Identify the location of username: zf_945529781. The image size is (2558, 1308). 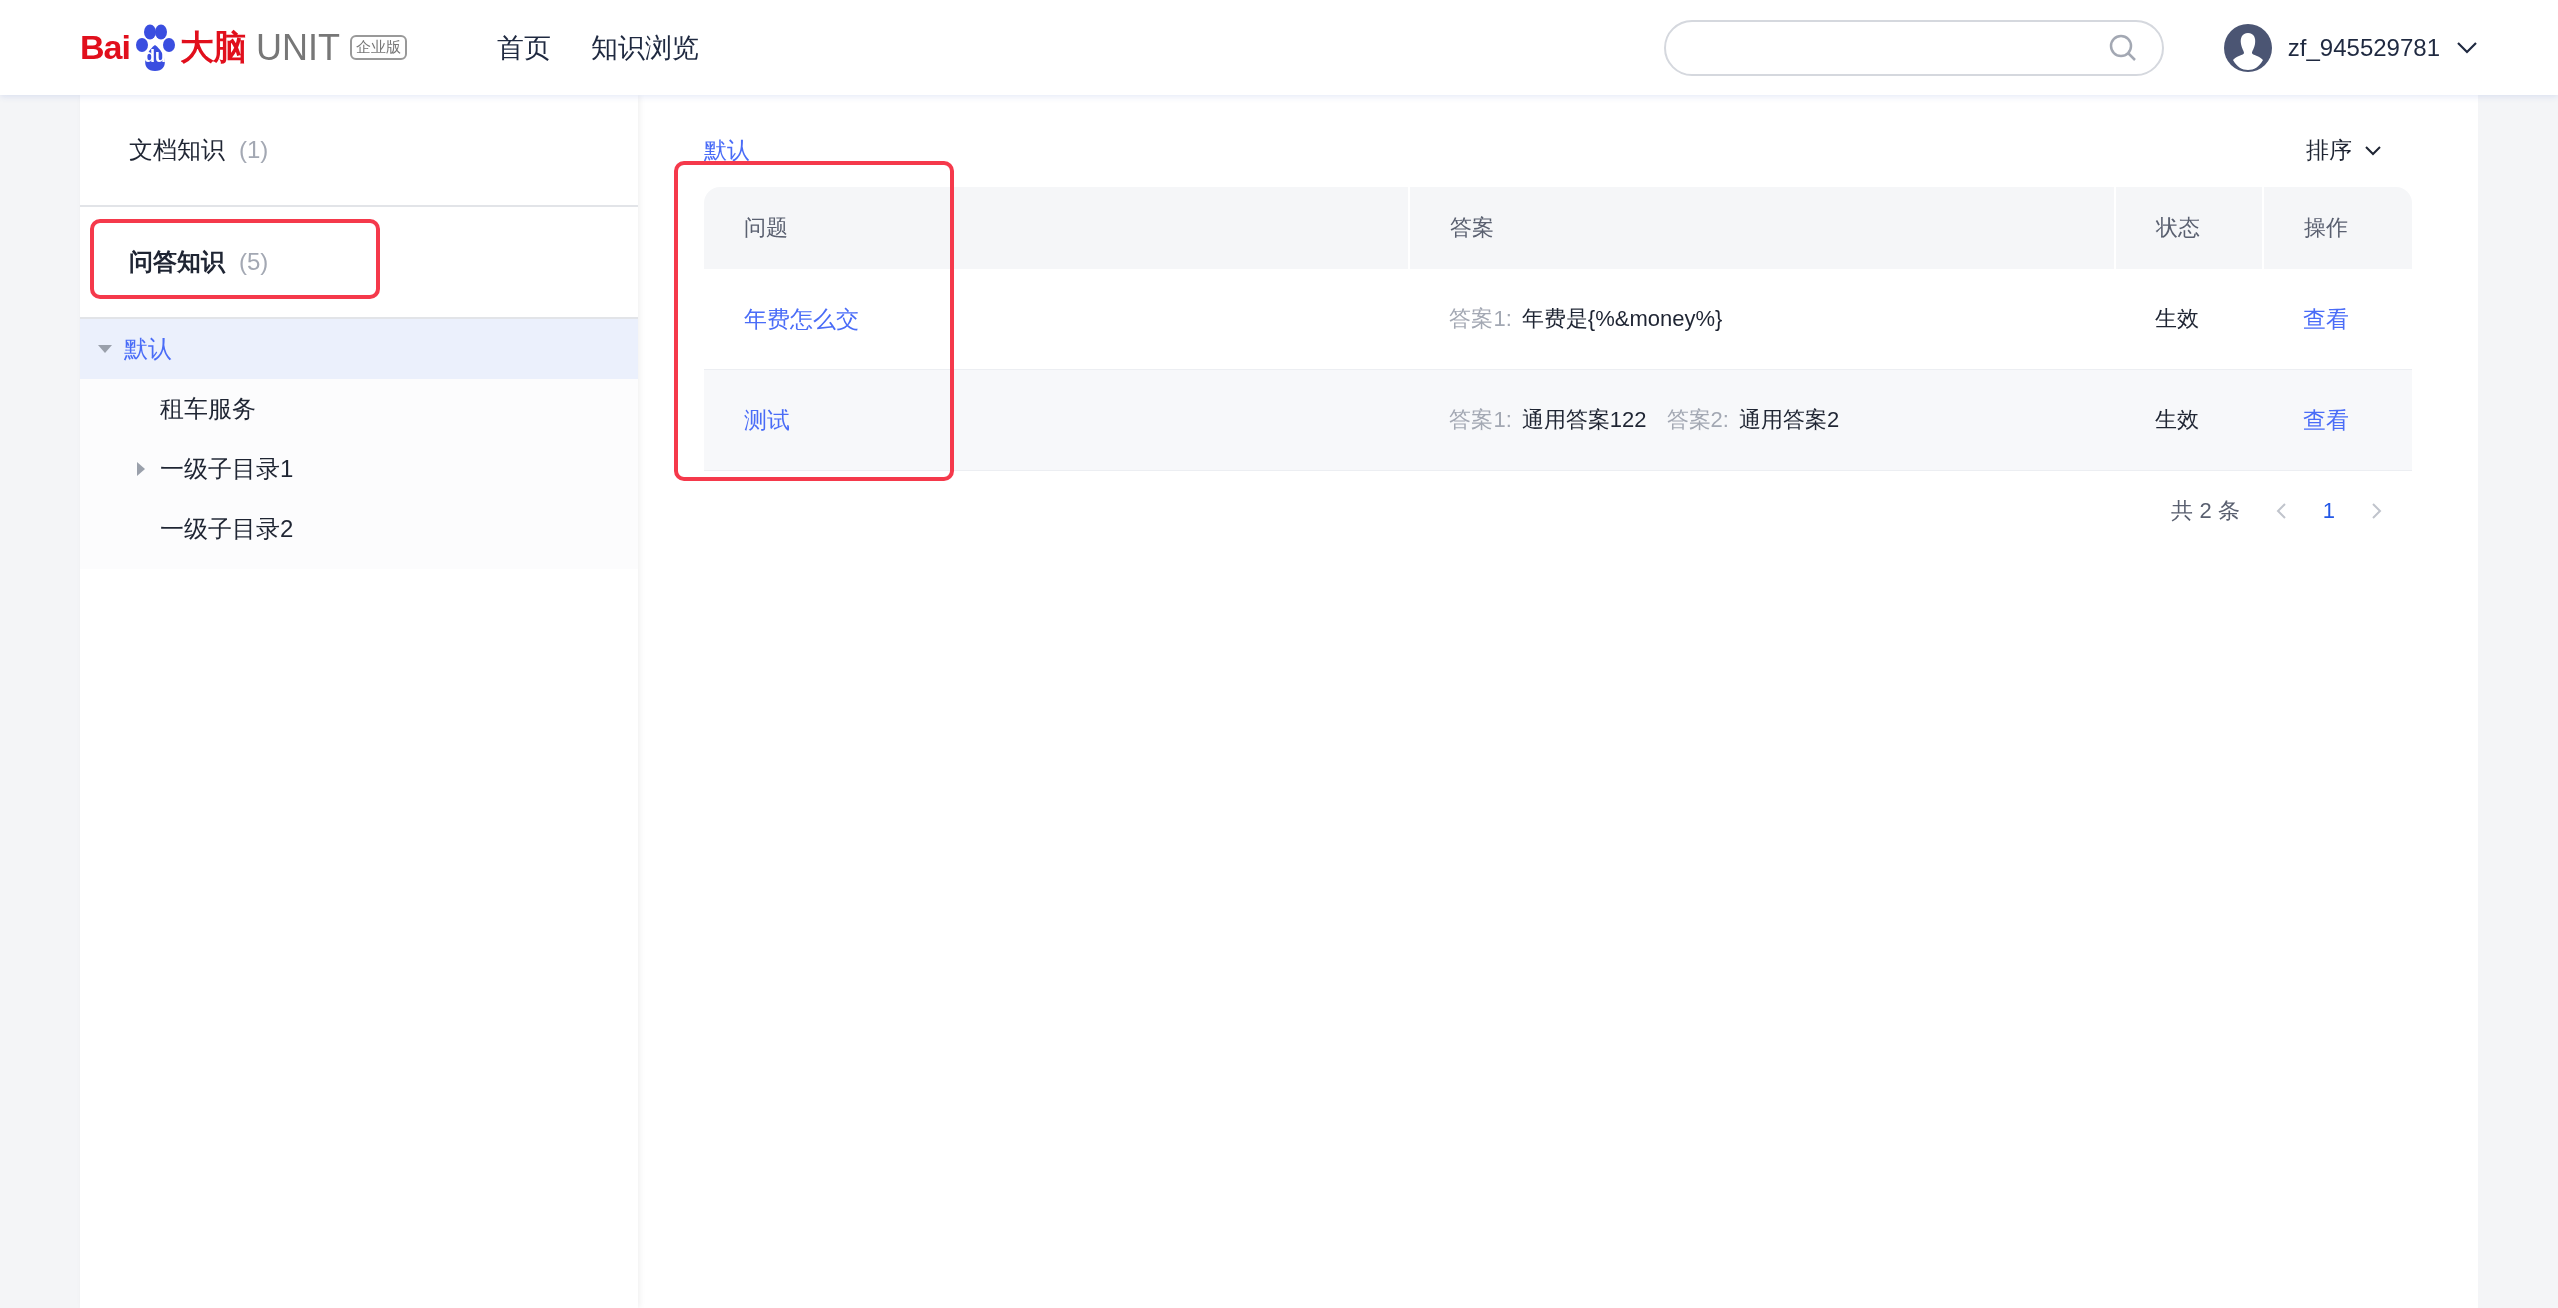
(2363, 47).